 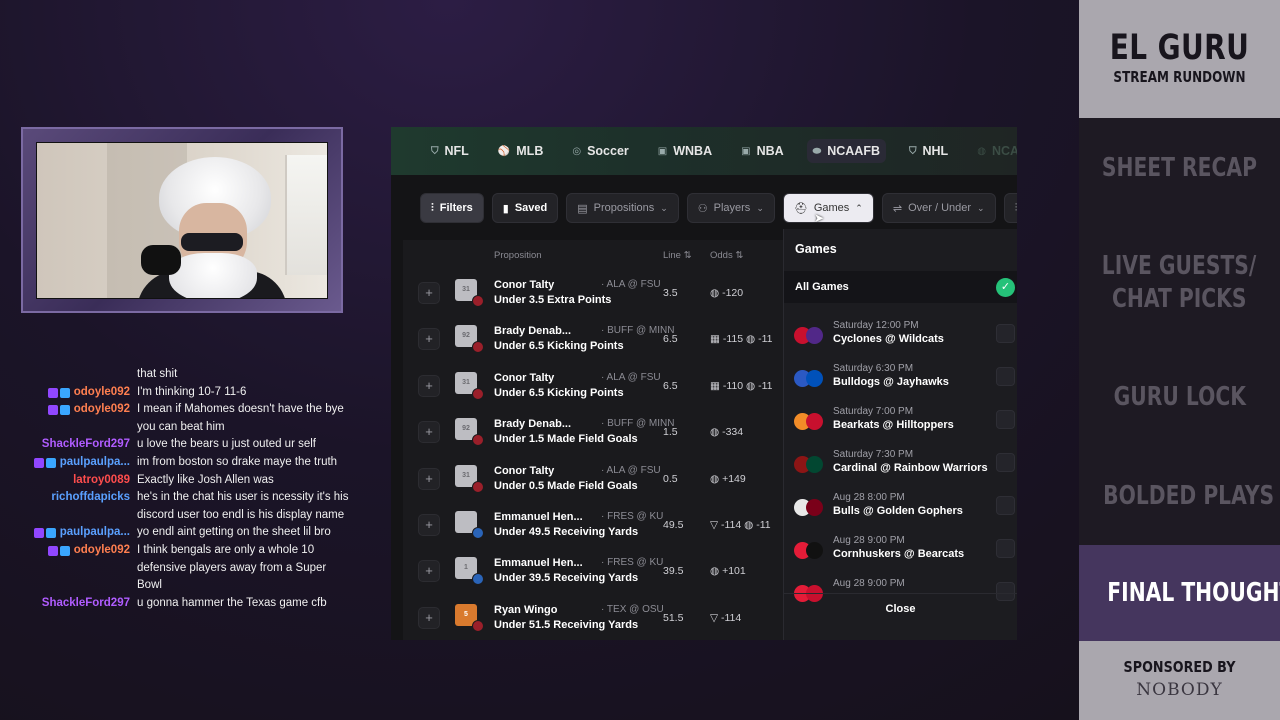 I want to click on game-option: Saturday 6:30 PM Bulldogs @ Jayhawks, so click(x=900, y=382).